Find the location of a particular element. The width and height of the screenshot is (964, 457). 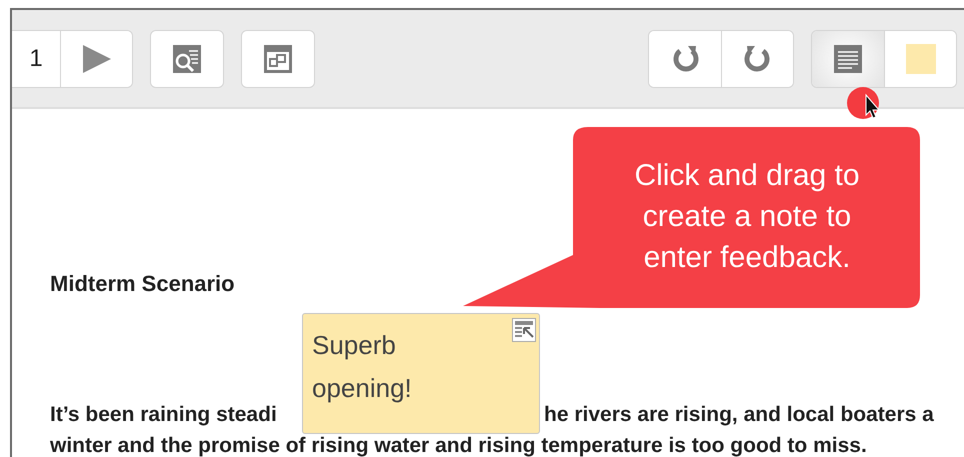

fit-page-button is located at coordinates (278, 58).